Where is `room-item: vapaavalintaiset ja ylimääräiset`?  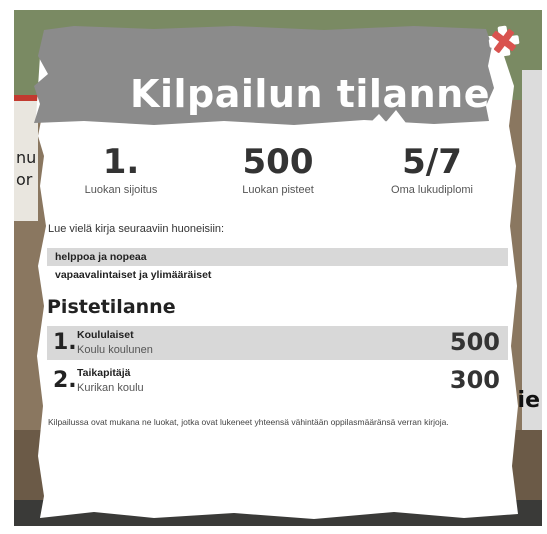
room-item: vapaavalintaiset ja ylimääräiset is located at coordinates (277, 275).